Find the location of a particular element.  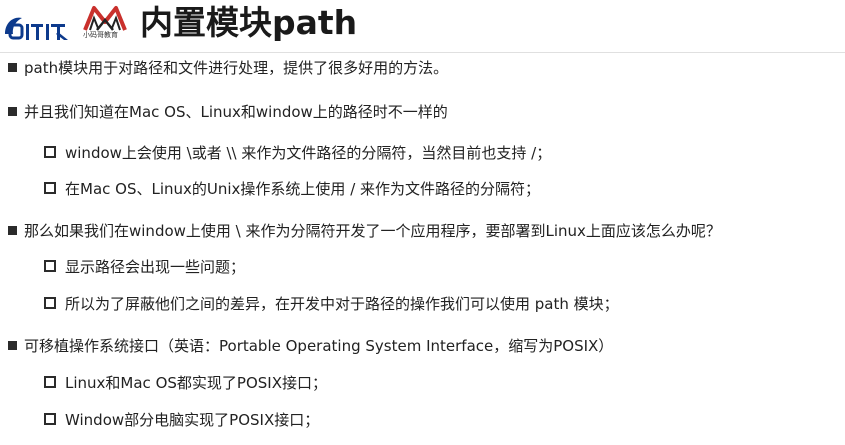

sub-bullet-item: window上会使用 \或者 \\ 来作为文件路径的分隔符，当然目前也支持 /； is located at coordinates (297, 153).